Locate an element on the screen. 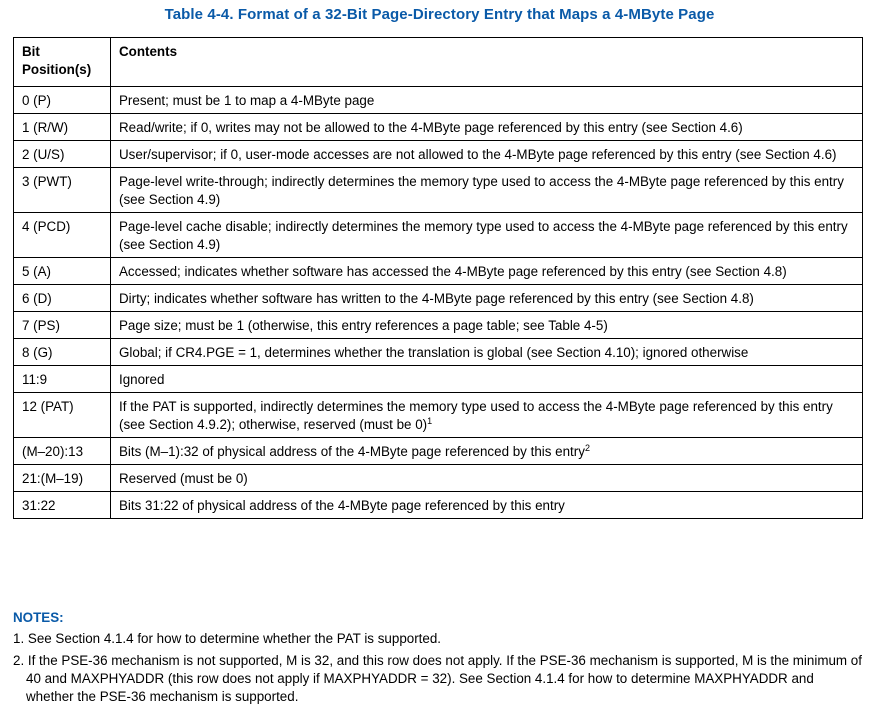 The image size is (879, 724). bit-position-cell: 3 (PWT) is located at coordinates (62, 190).